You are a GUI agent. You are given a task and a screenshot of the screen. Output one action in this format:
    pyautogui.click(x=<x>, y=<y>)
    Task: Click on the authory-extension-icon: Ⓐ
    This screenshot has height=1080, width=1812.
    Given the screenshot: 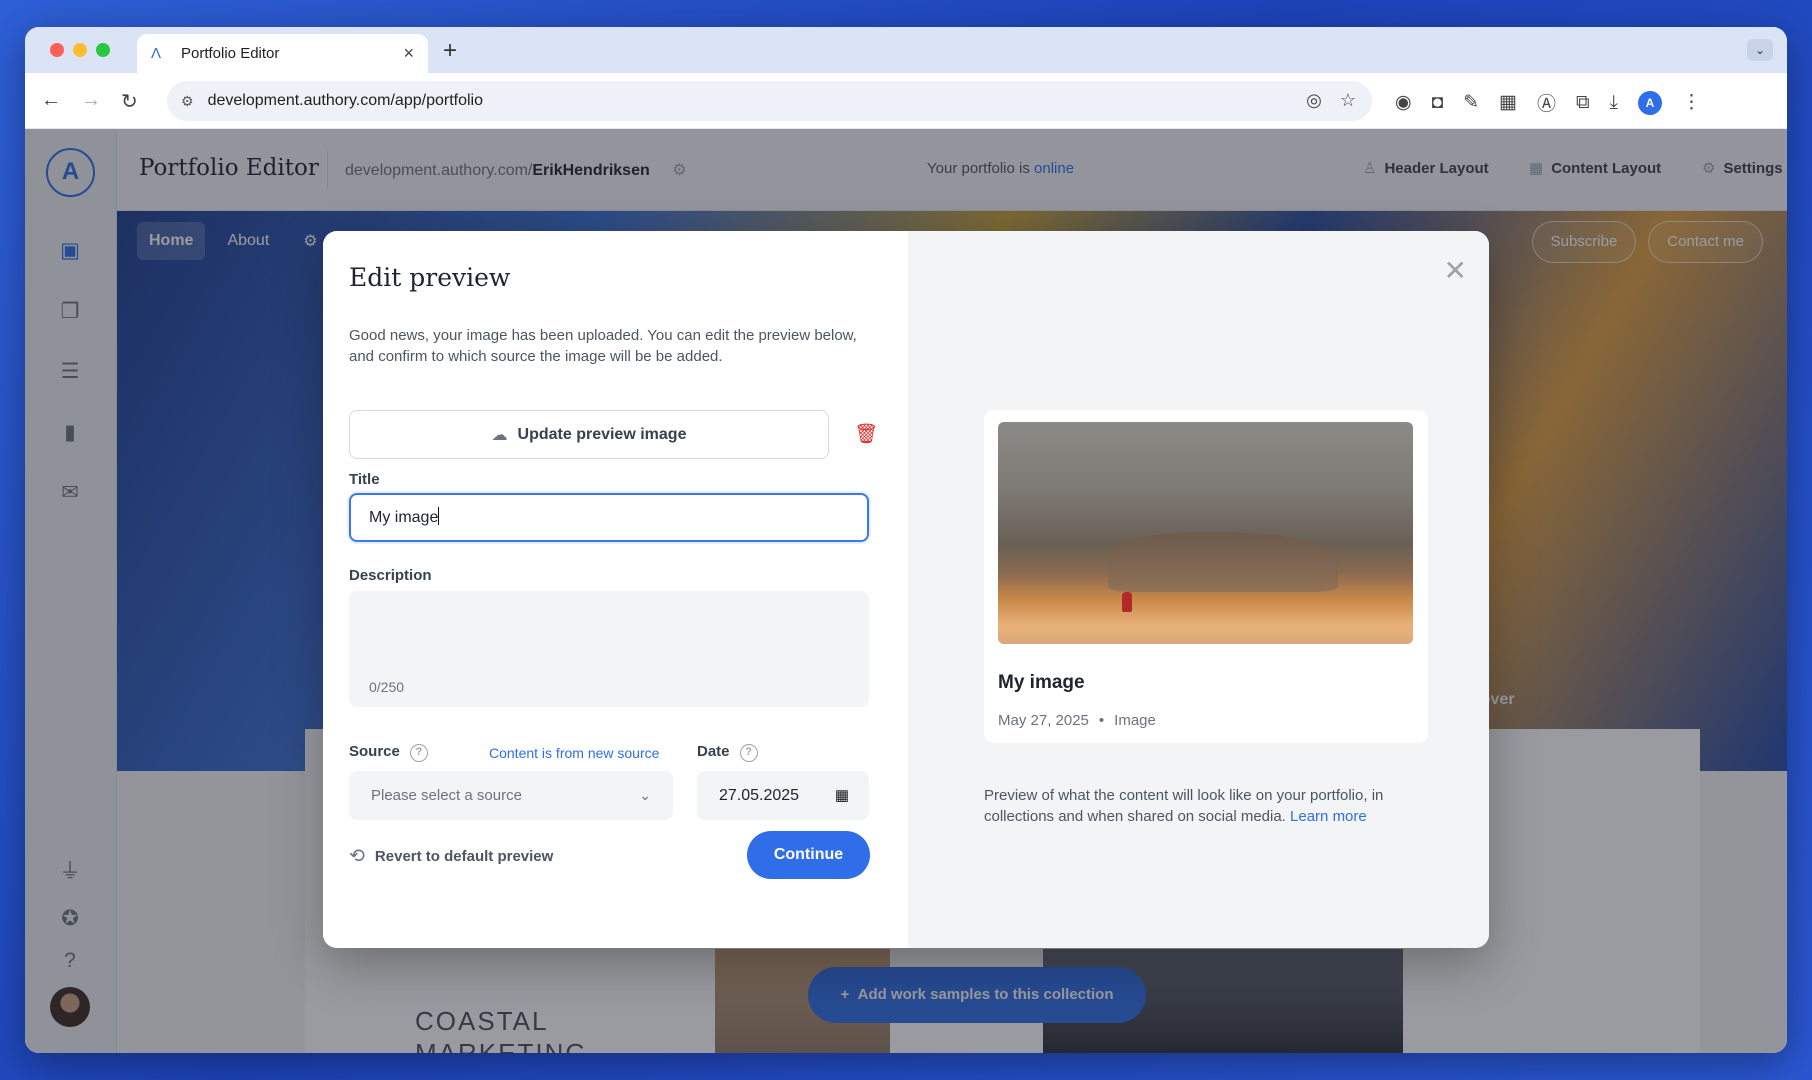 What is the action you would take?
    pyautogui.click(x=1546, y=102)
    